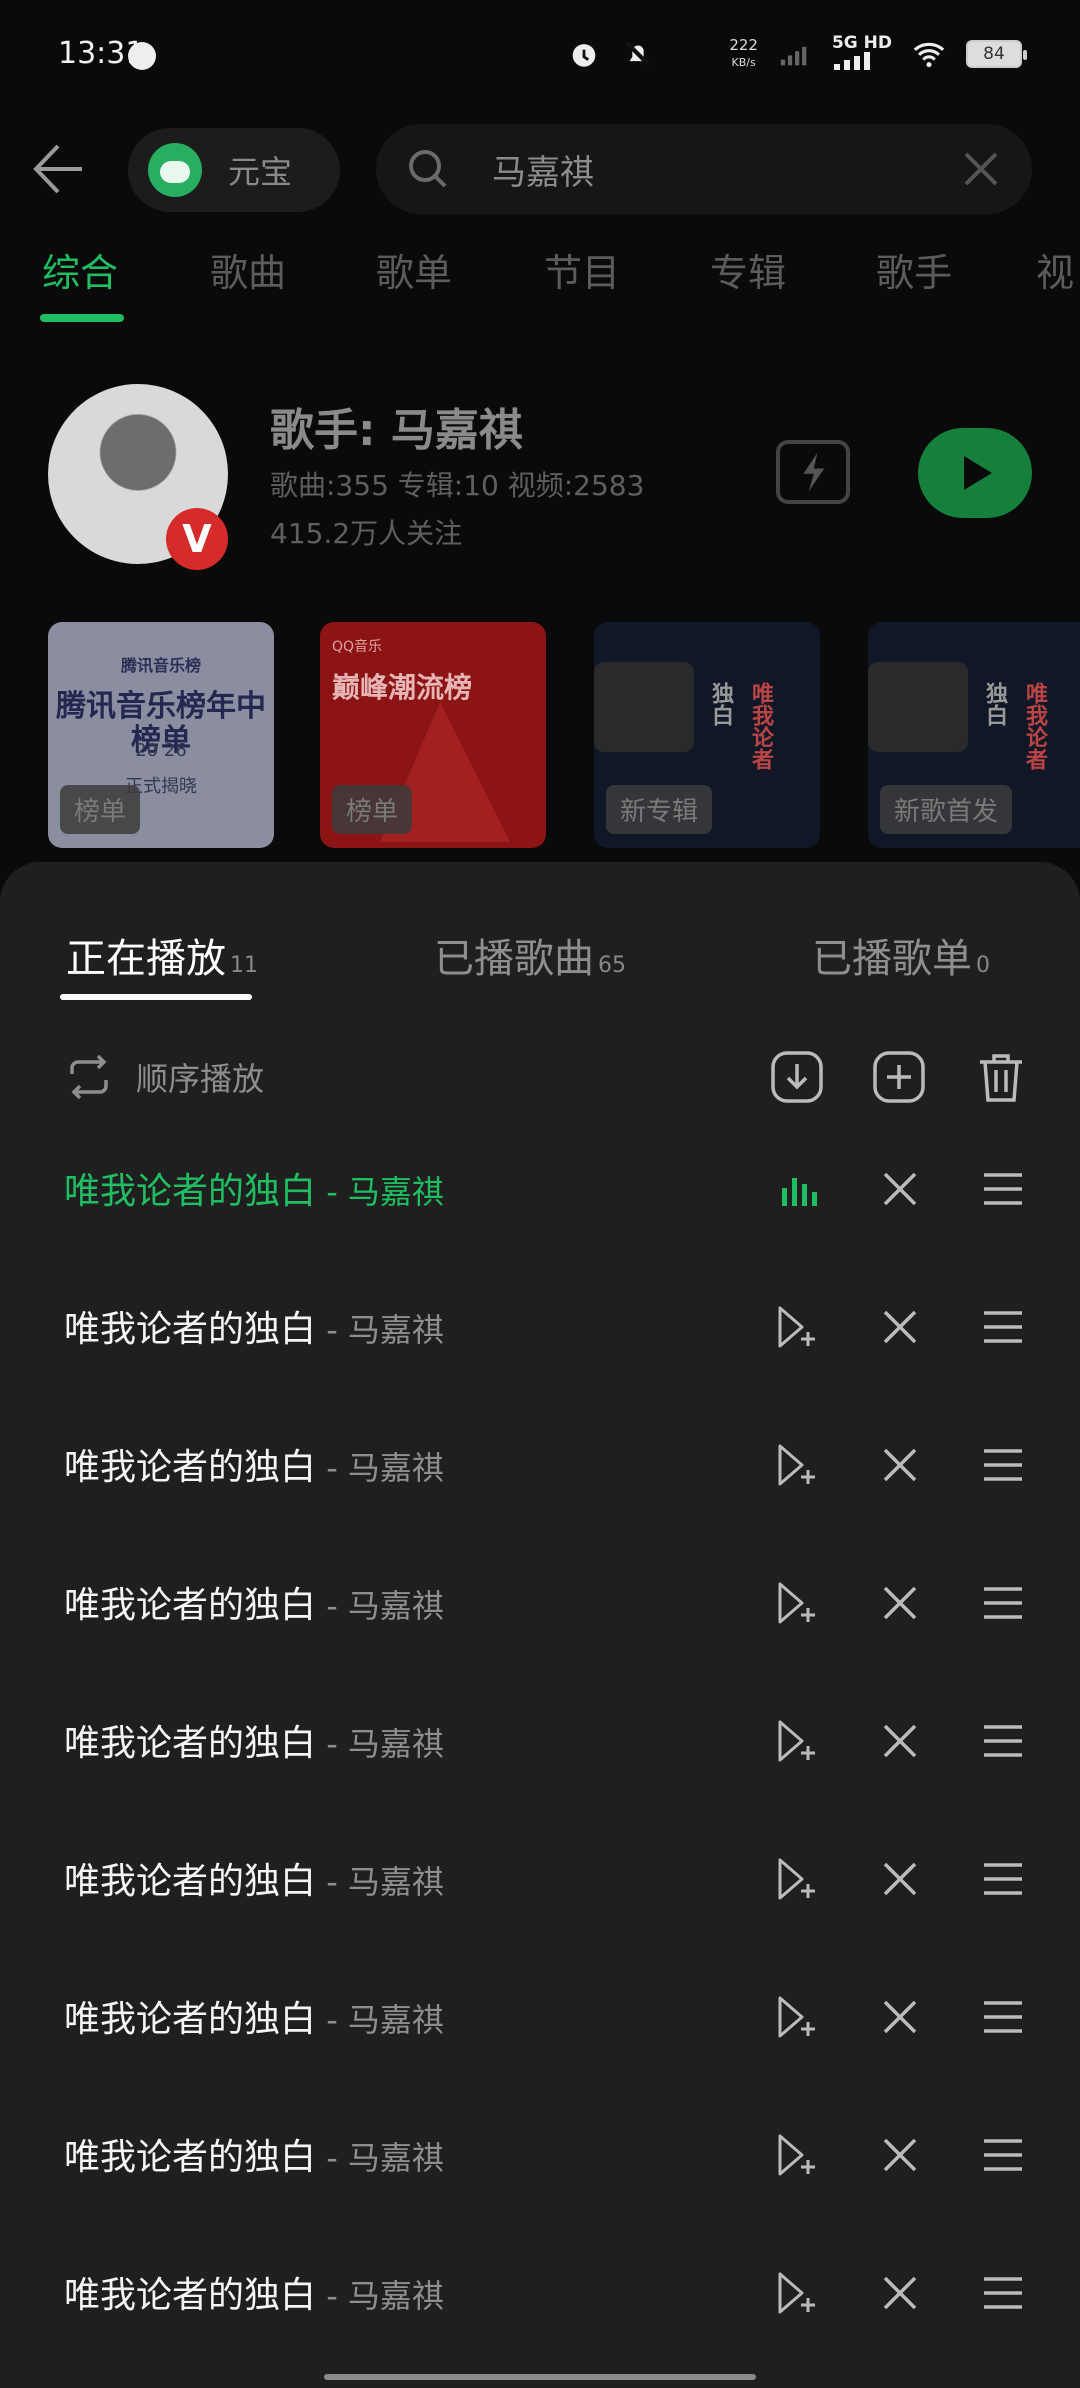  What do you see at coordinates (142, 56) in the screenshot?
I see `globe-icon` at bounding box center [142, 56].